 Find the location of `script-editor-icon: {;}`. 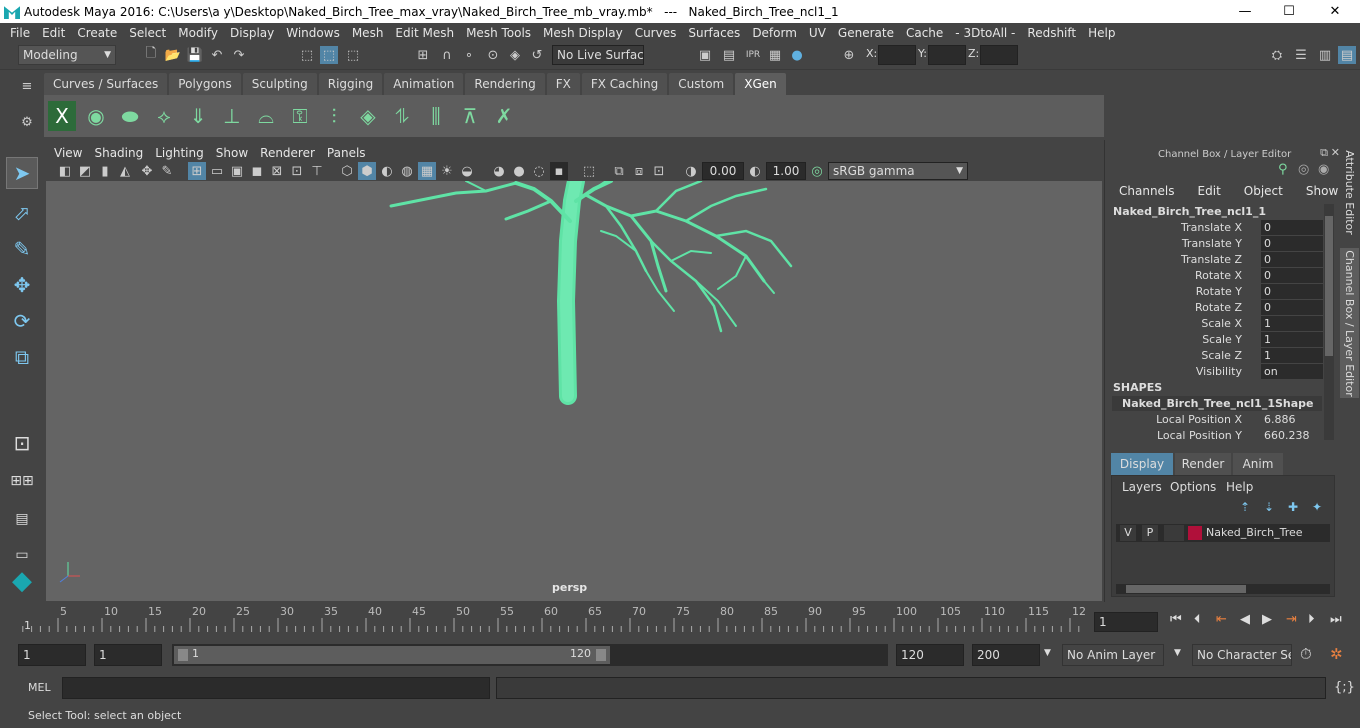

script-editor-icon: {;} is located at coordinates (1344, 687).